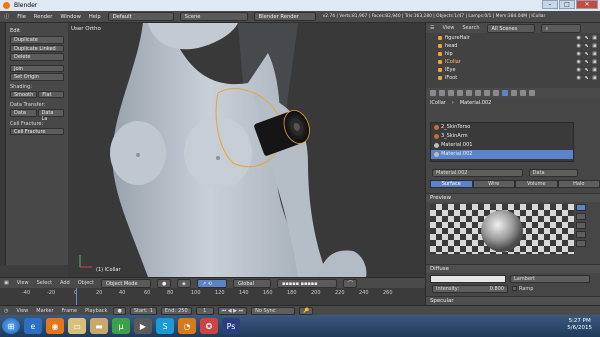  What do you see at coordinates (470, 289) in the screenshot?
I see `intensity-slider: Intensity: 0.800` at bounding box center [470, 289].